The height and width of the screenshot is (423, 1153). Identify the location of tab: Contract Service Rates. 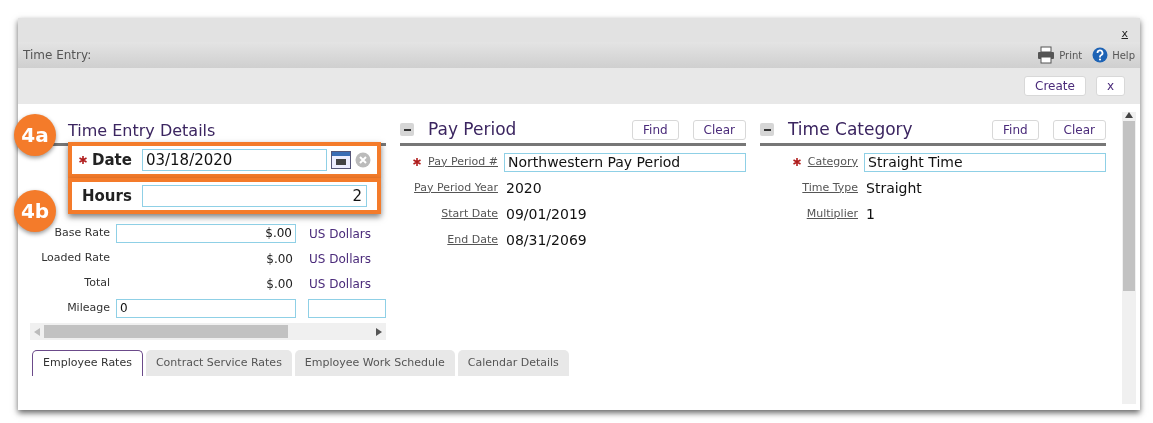
(218, 363).